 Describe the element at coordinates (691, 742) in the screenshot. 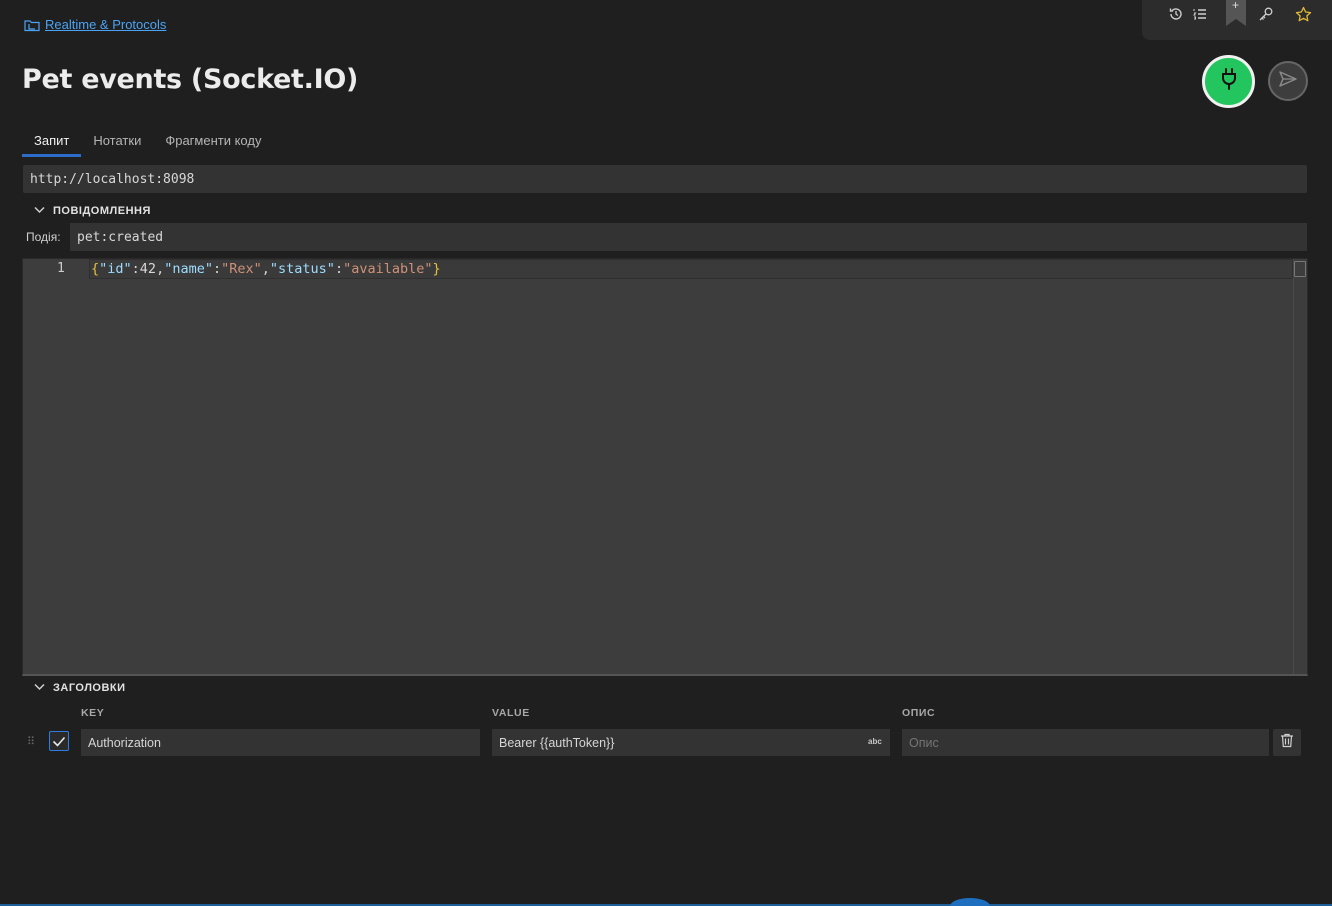

I see `header-value-input` at that location.